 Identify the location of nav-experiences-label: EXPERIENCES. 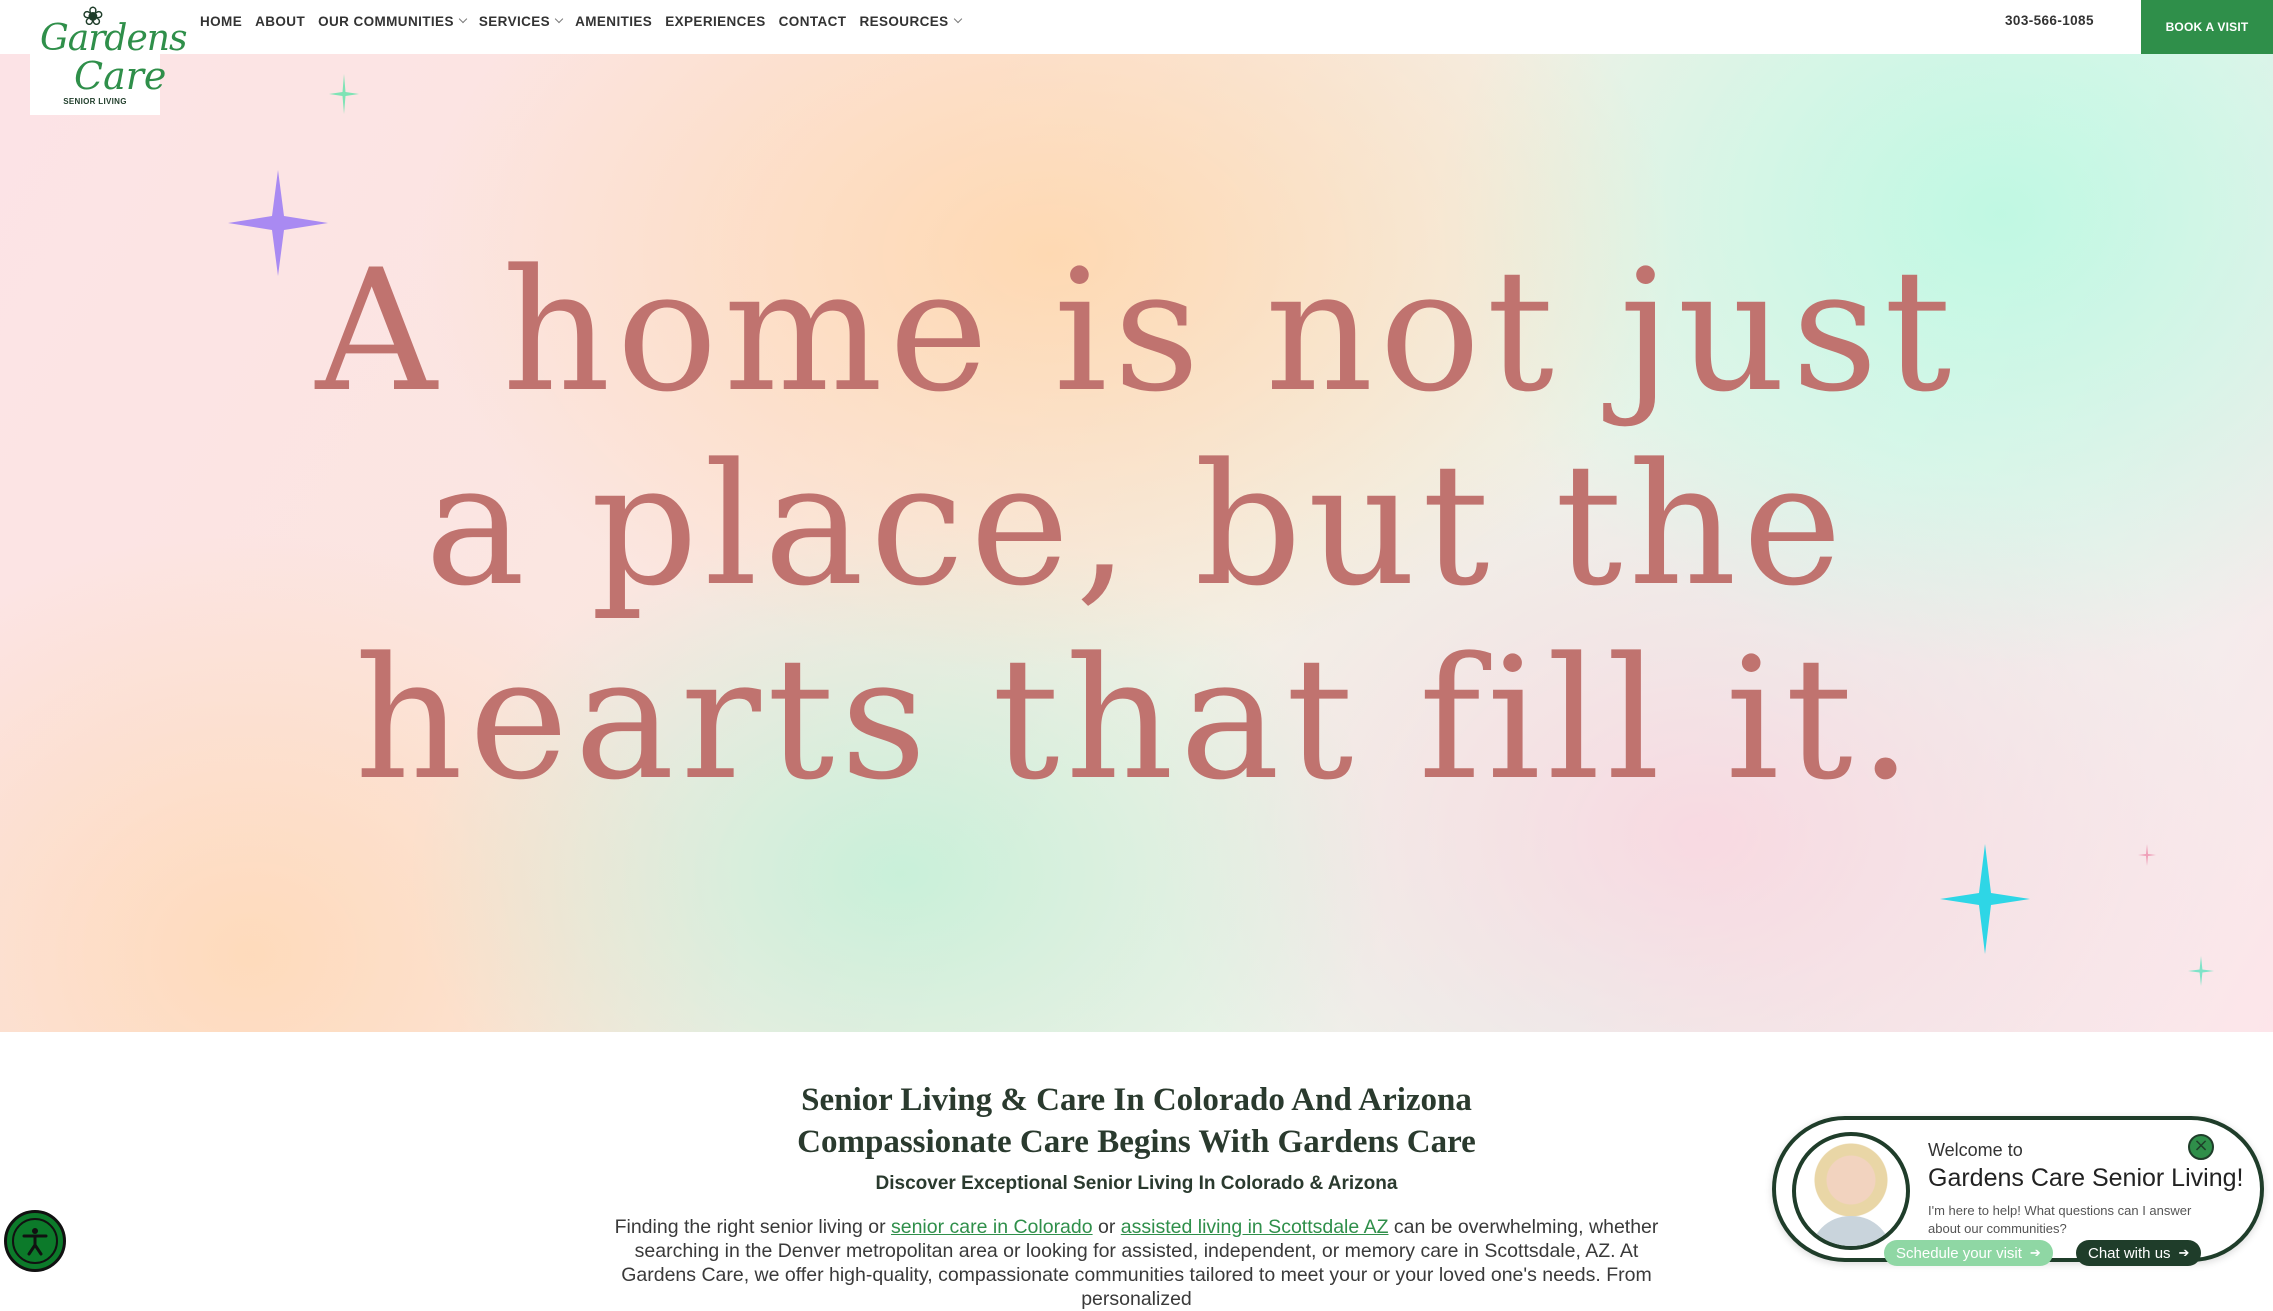
(715, 21).